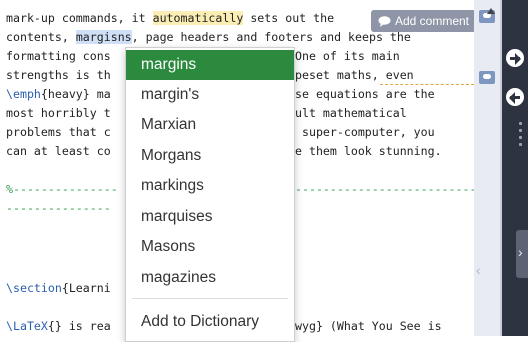 The image size is (528, 342). What do you see at coordinates (58, 151) in the screenshot?
I see `text-segment: can at least co` at bounding box center [58, 151].